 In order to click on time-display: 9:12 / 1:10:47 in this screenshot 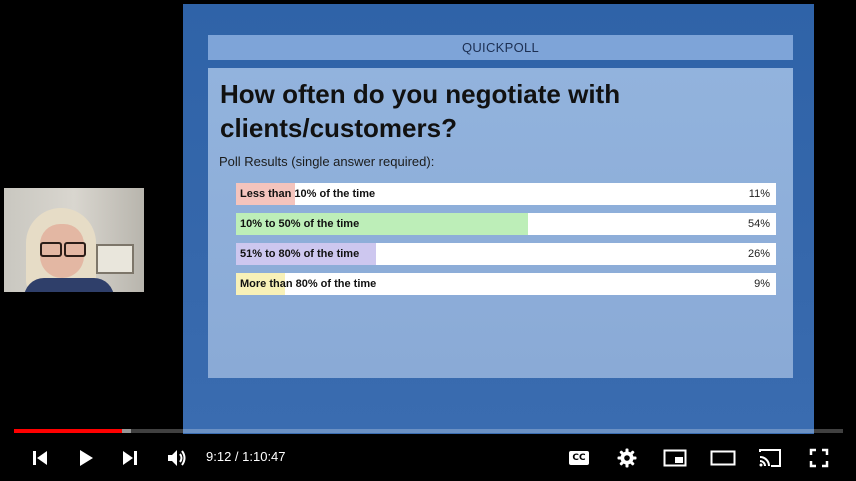, I will do `click(246, 456)`.